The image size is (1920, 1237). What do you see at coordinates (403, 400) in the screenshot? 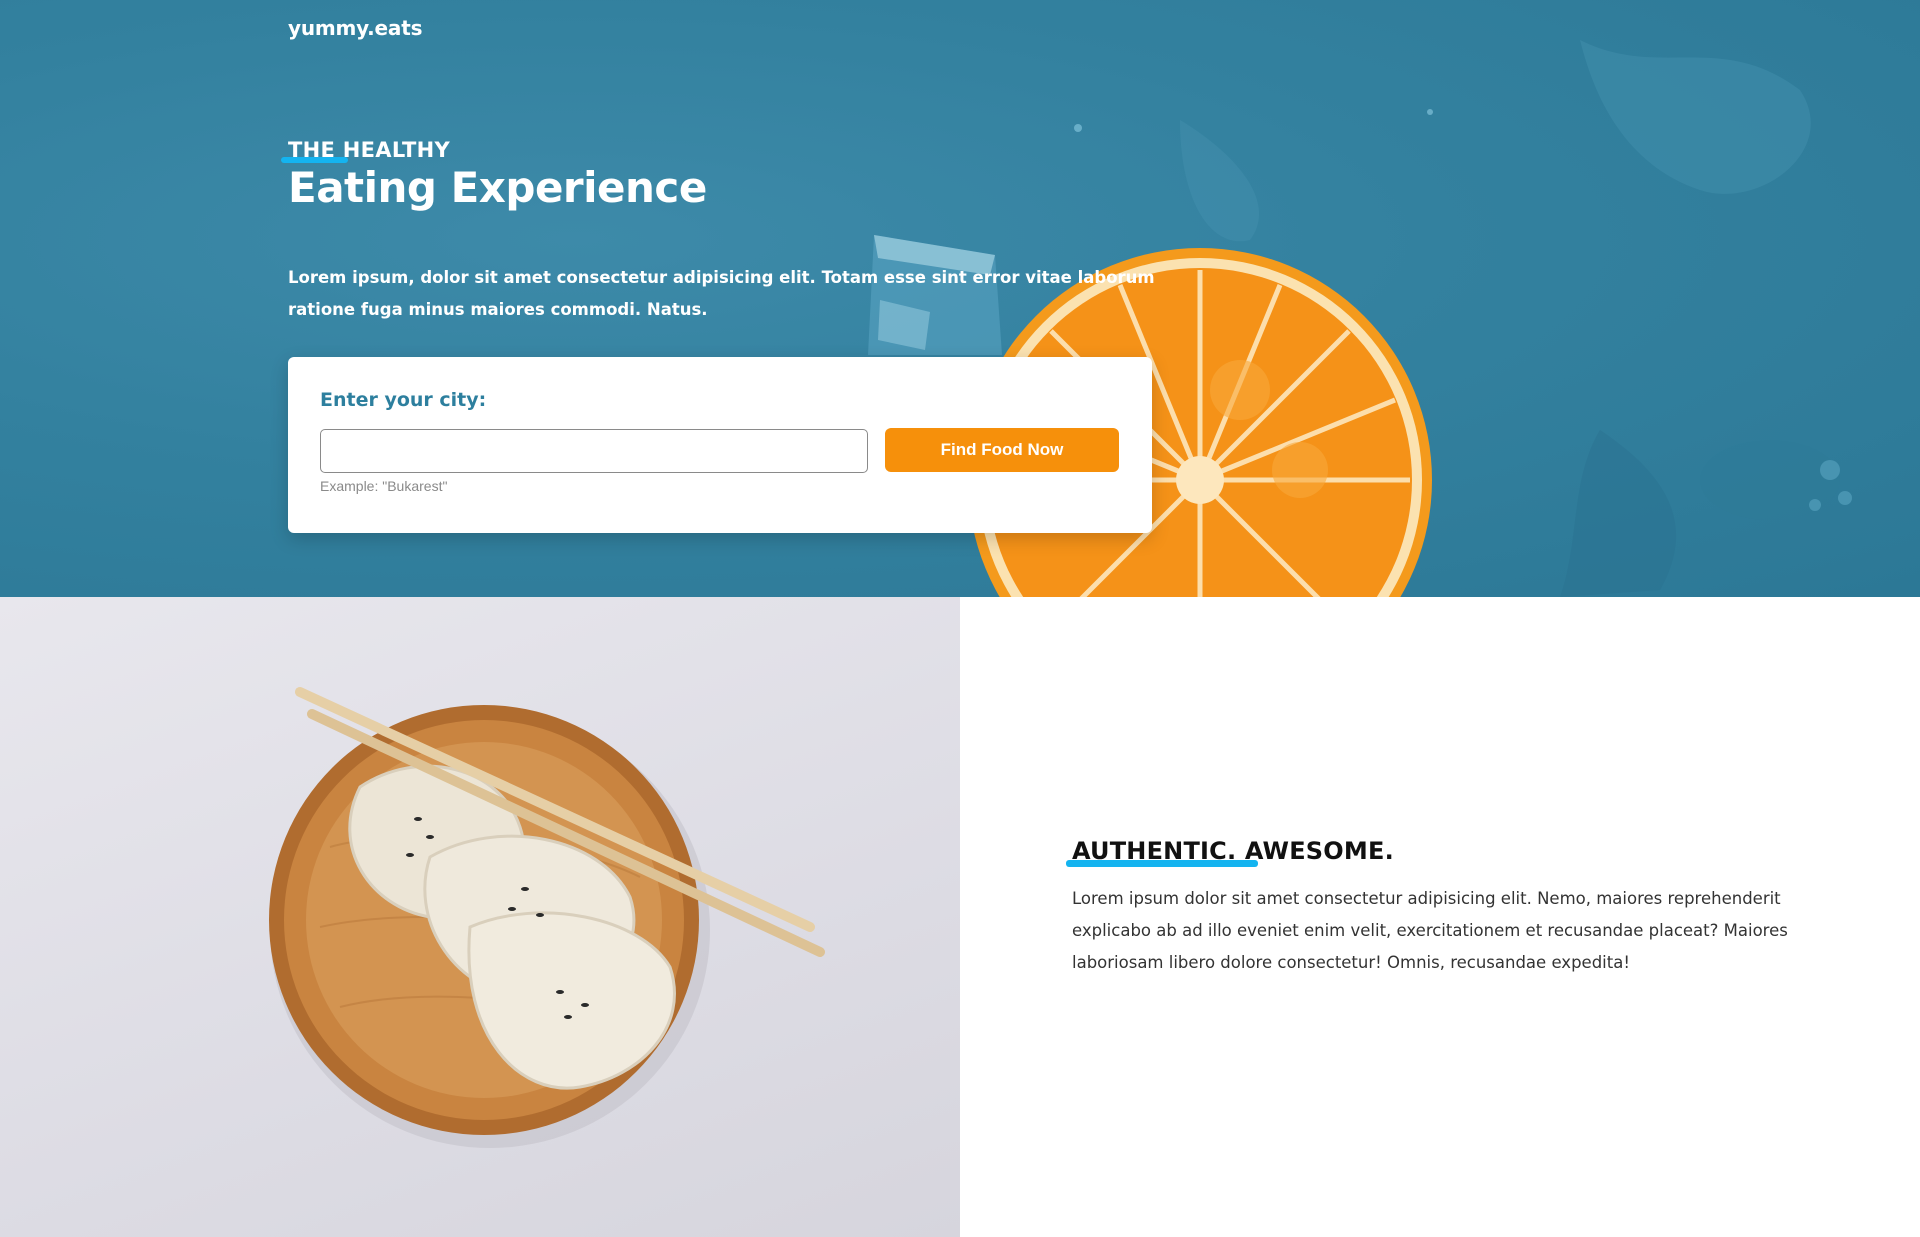
I see `city-label: Enter your city:` at bounding box center [403, 400].